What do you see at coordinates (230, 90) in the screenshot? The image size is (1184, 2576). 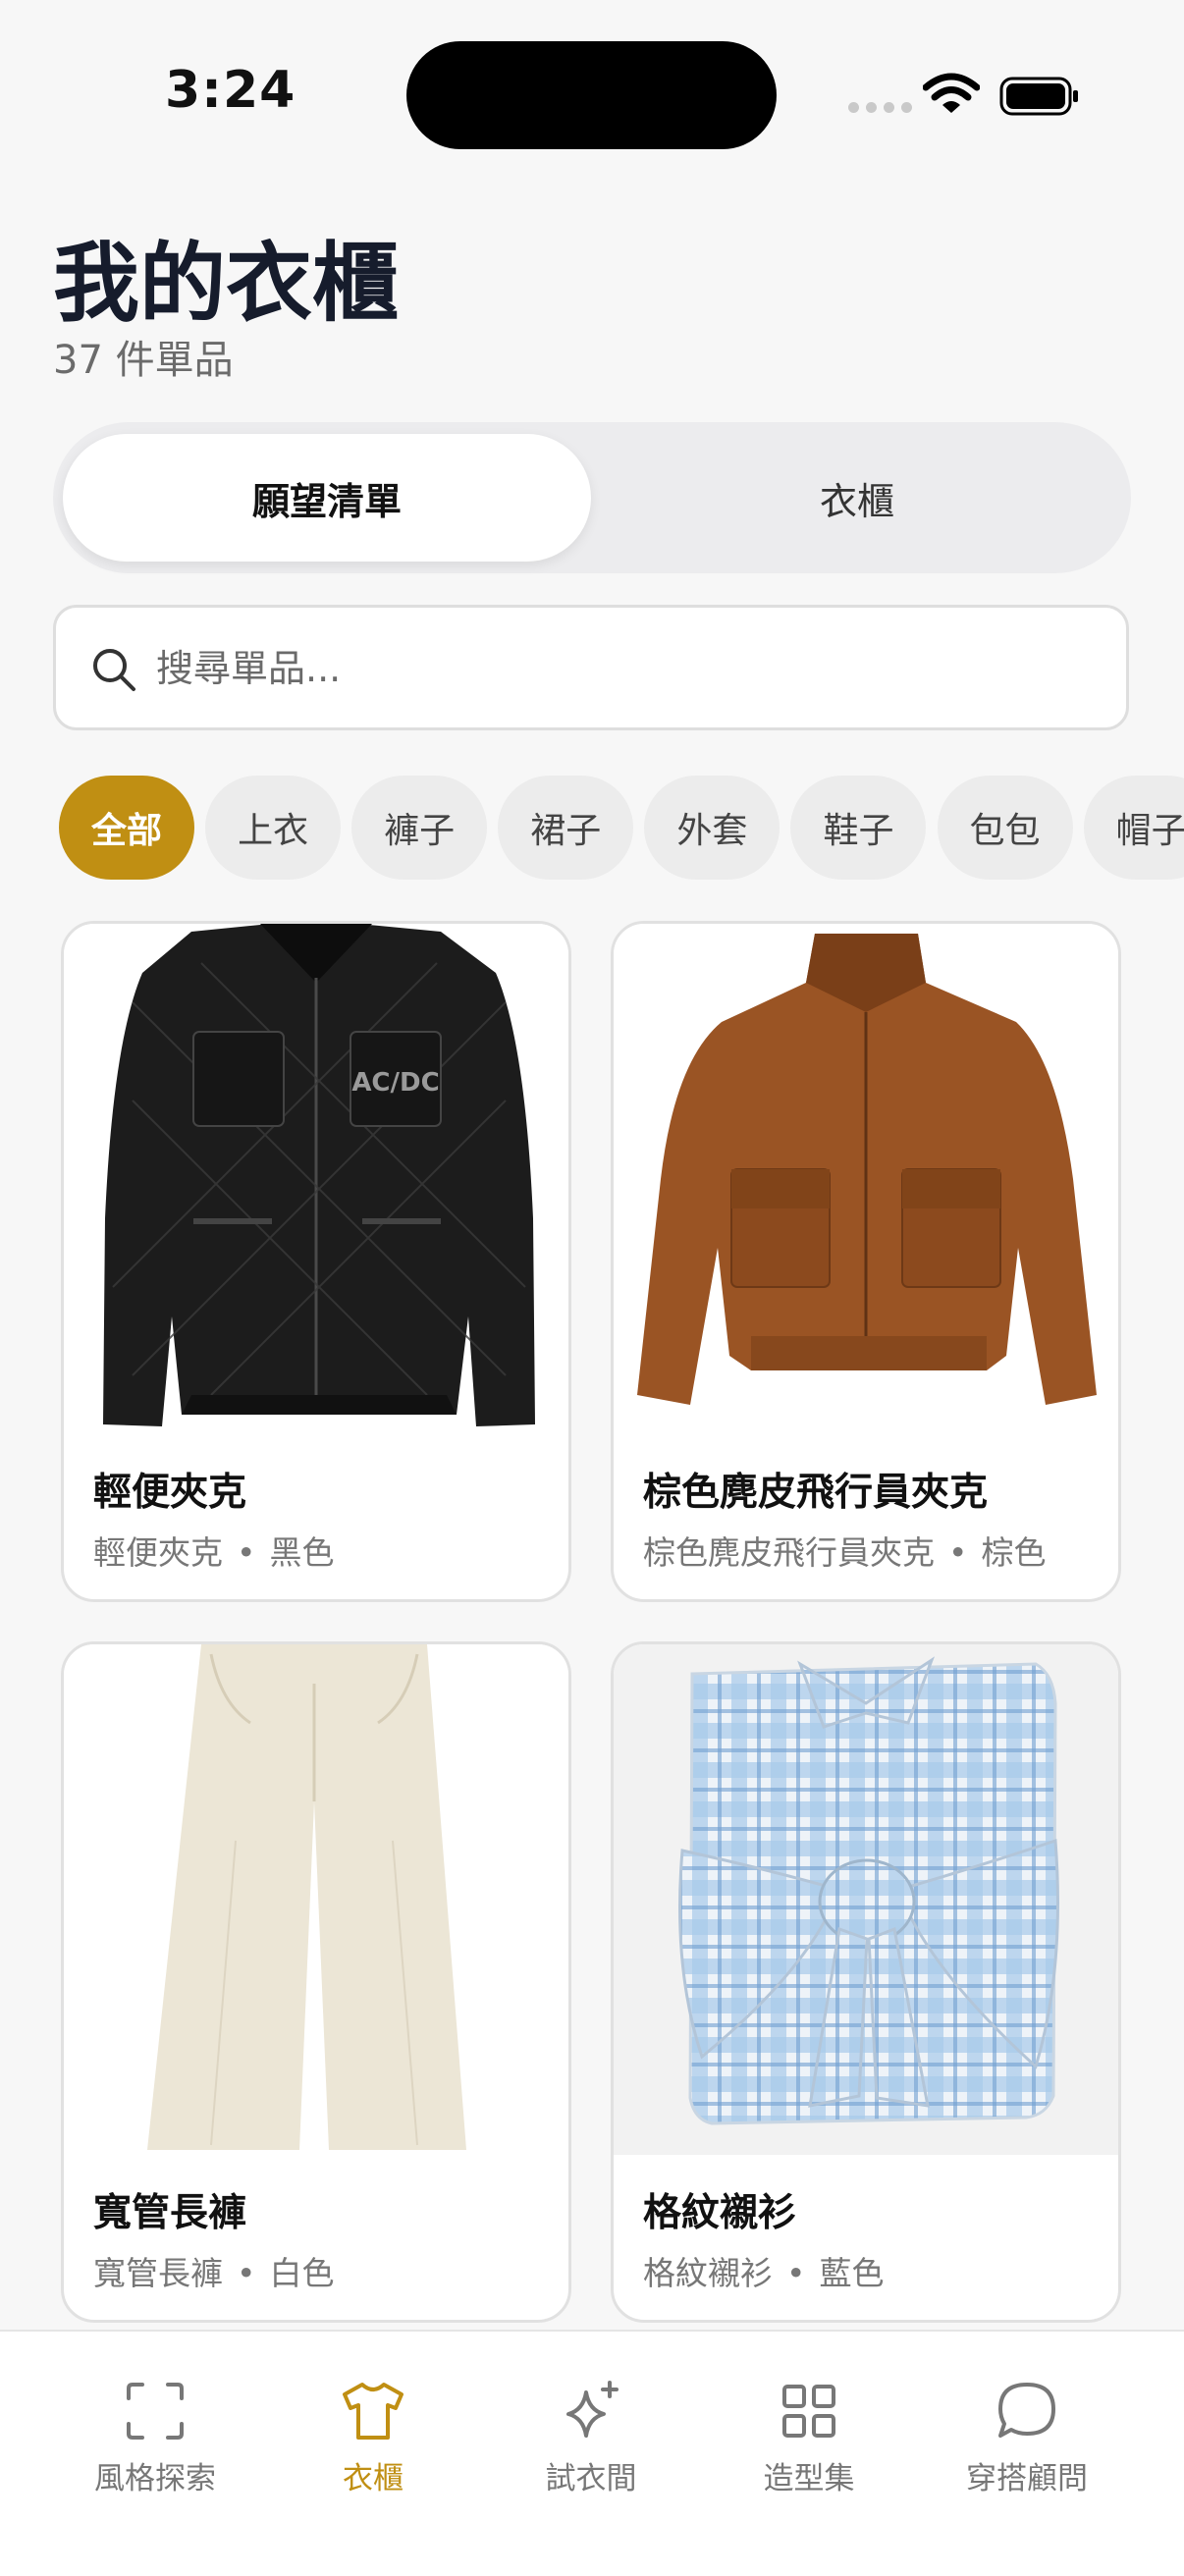 I see `status-time: 3:24` at bounding box center [230, 90].